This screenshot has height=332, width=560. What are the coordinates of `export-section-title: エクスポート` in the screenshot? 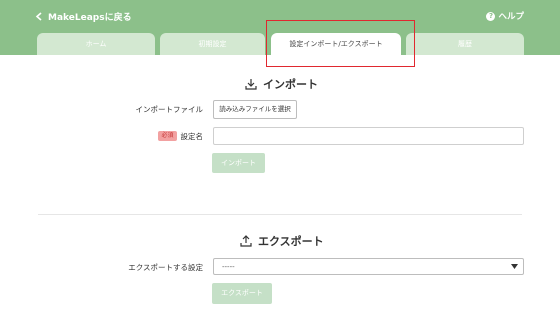 It's located at (282, 241).